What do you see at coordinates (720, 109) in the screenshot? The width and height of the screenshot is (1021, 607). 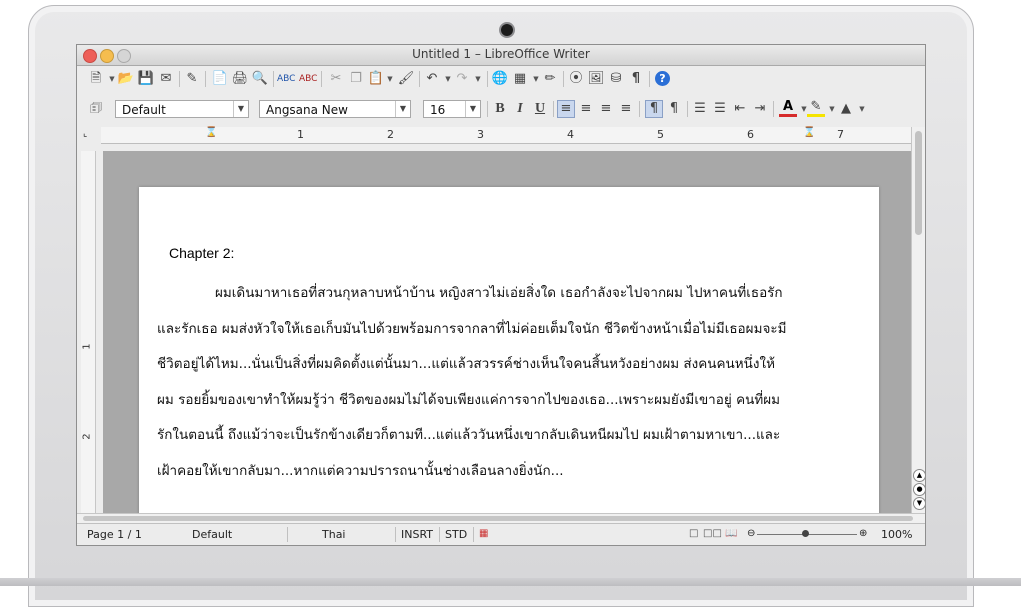 I see `bullets-icon: ☰` at bounding box center [720, 109].